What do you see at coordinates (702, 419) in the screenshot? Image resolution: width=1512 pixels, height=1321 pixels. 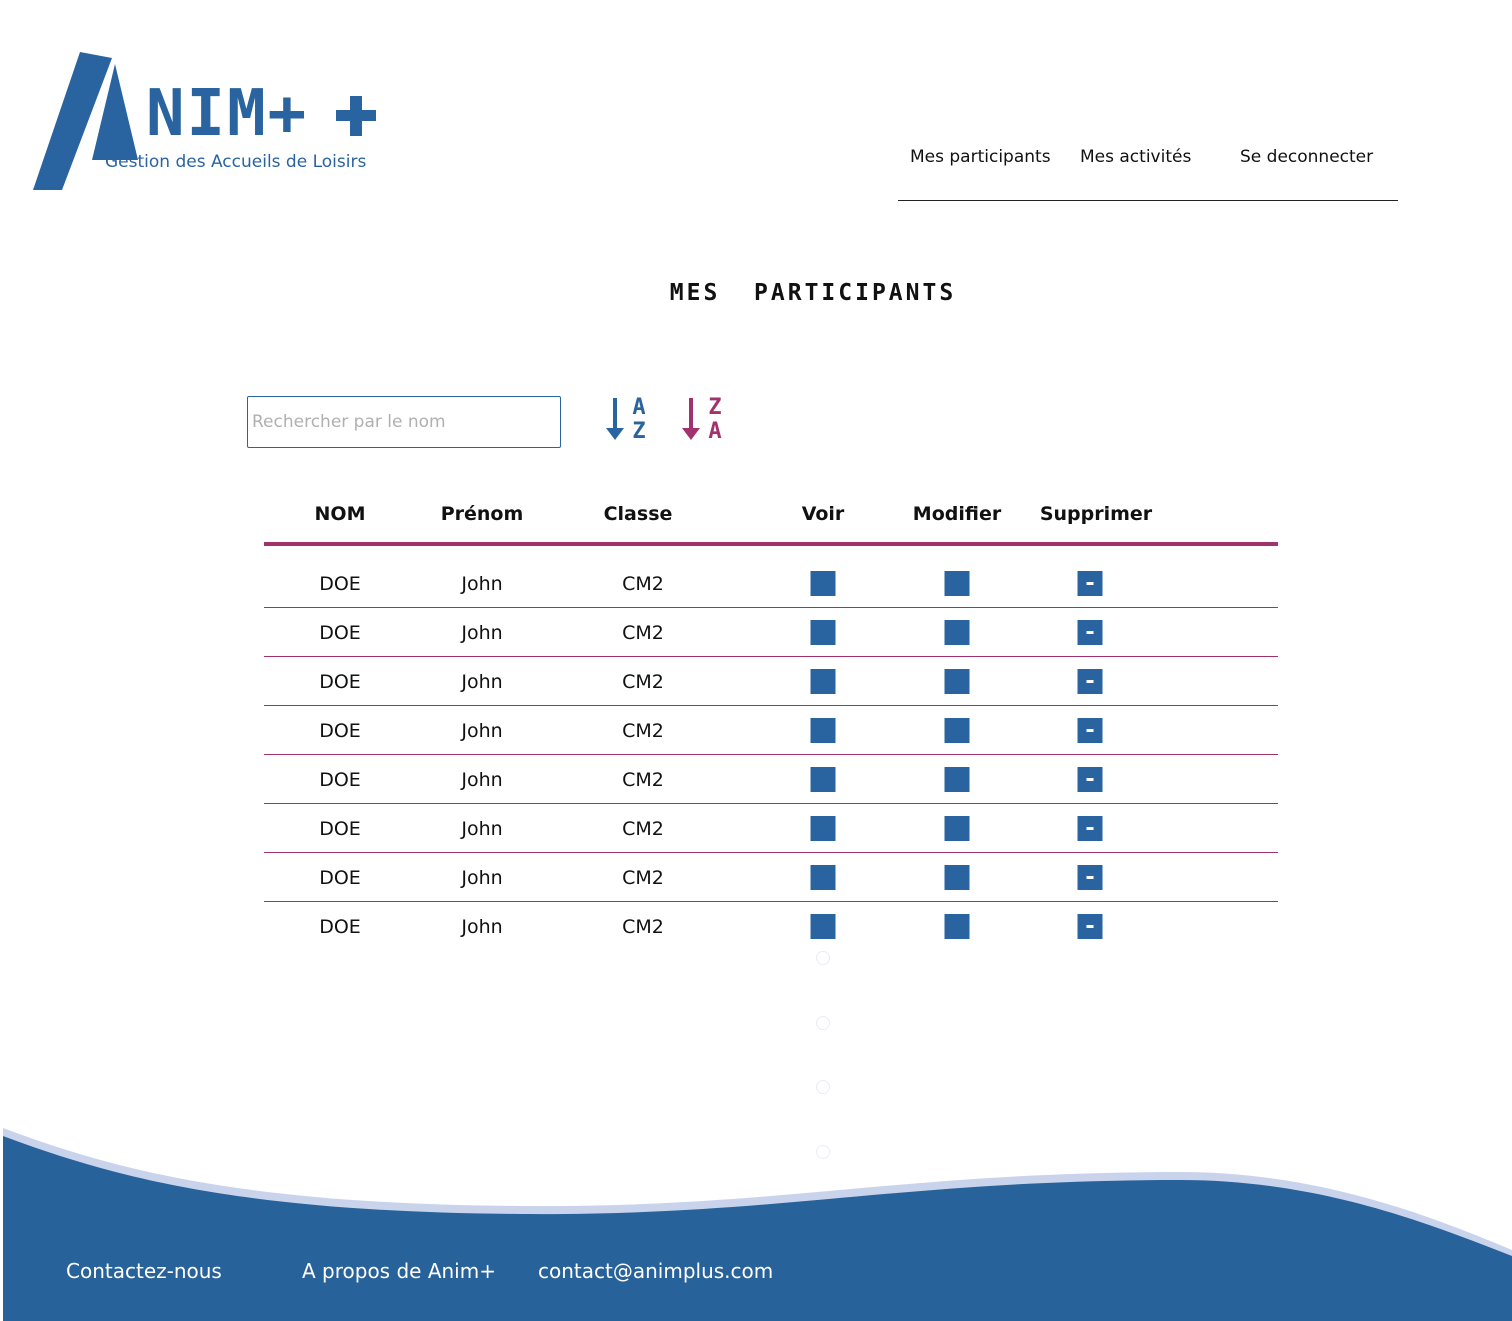 I see `sort-alpha-desc-icon: Z A` at bounding box center [702, 419].